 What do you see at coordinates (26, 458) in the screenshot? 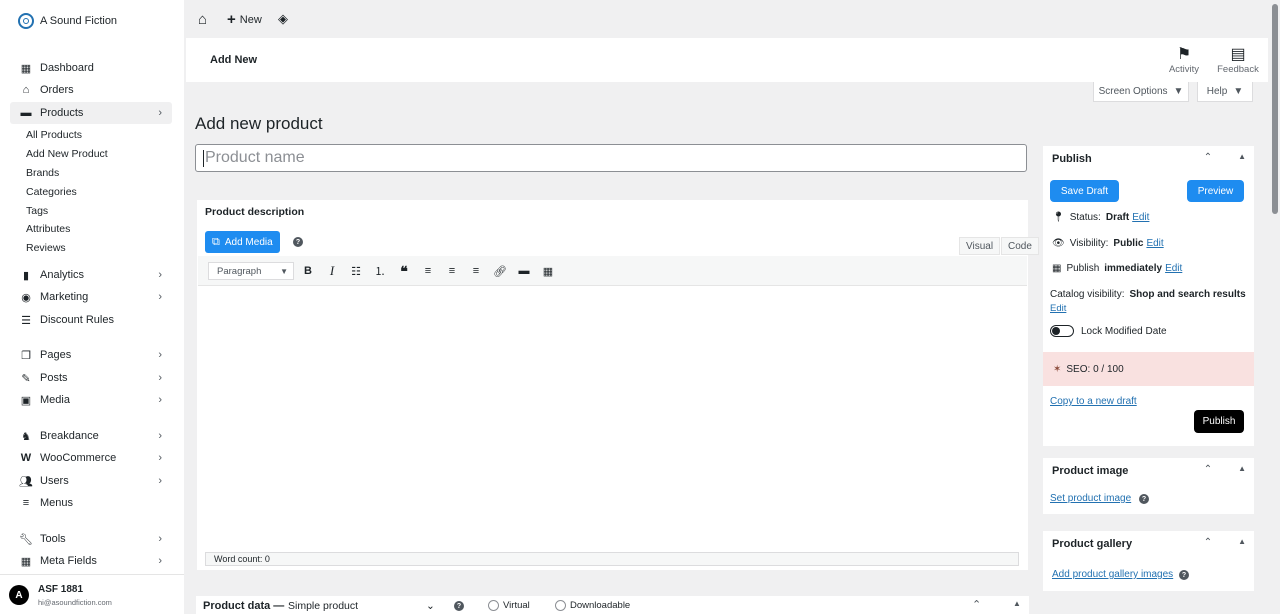
I see `woocommerce-icon: W` at bounding box center [26, 458].